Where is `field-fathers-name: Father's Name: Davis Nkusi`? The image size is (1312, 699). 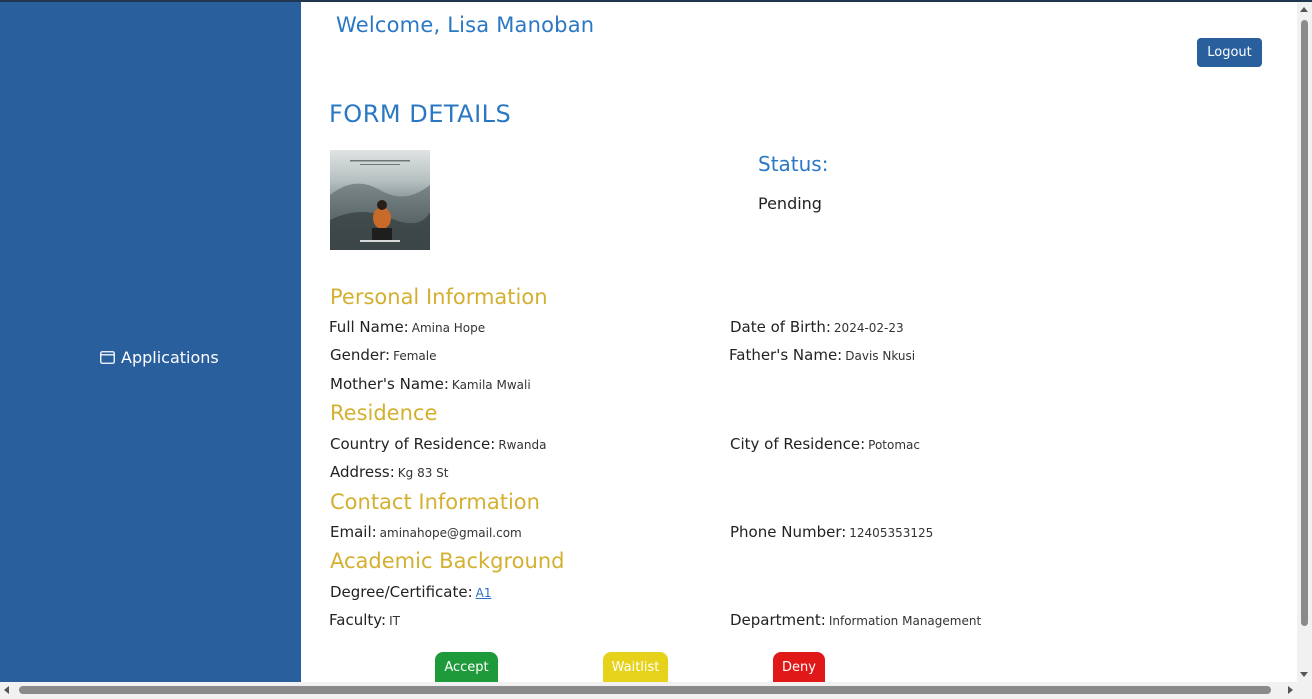 field-fathers-name: Father's Name: Davis Nkusi is located at coordinates (822, 355).